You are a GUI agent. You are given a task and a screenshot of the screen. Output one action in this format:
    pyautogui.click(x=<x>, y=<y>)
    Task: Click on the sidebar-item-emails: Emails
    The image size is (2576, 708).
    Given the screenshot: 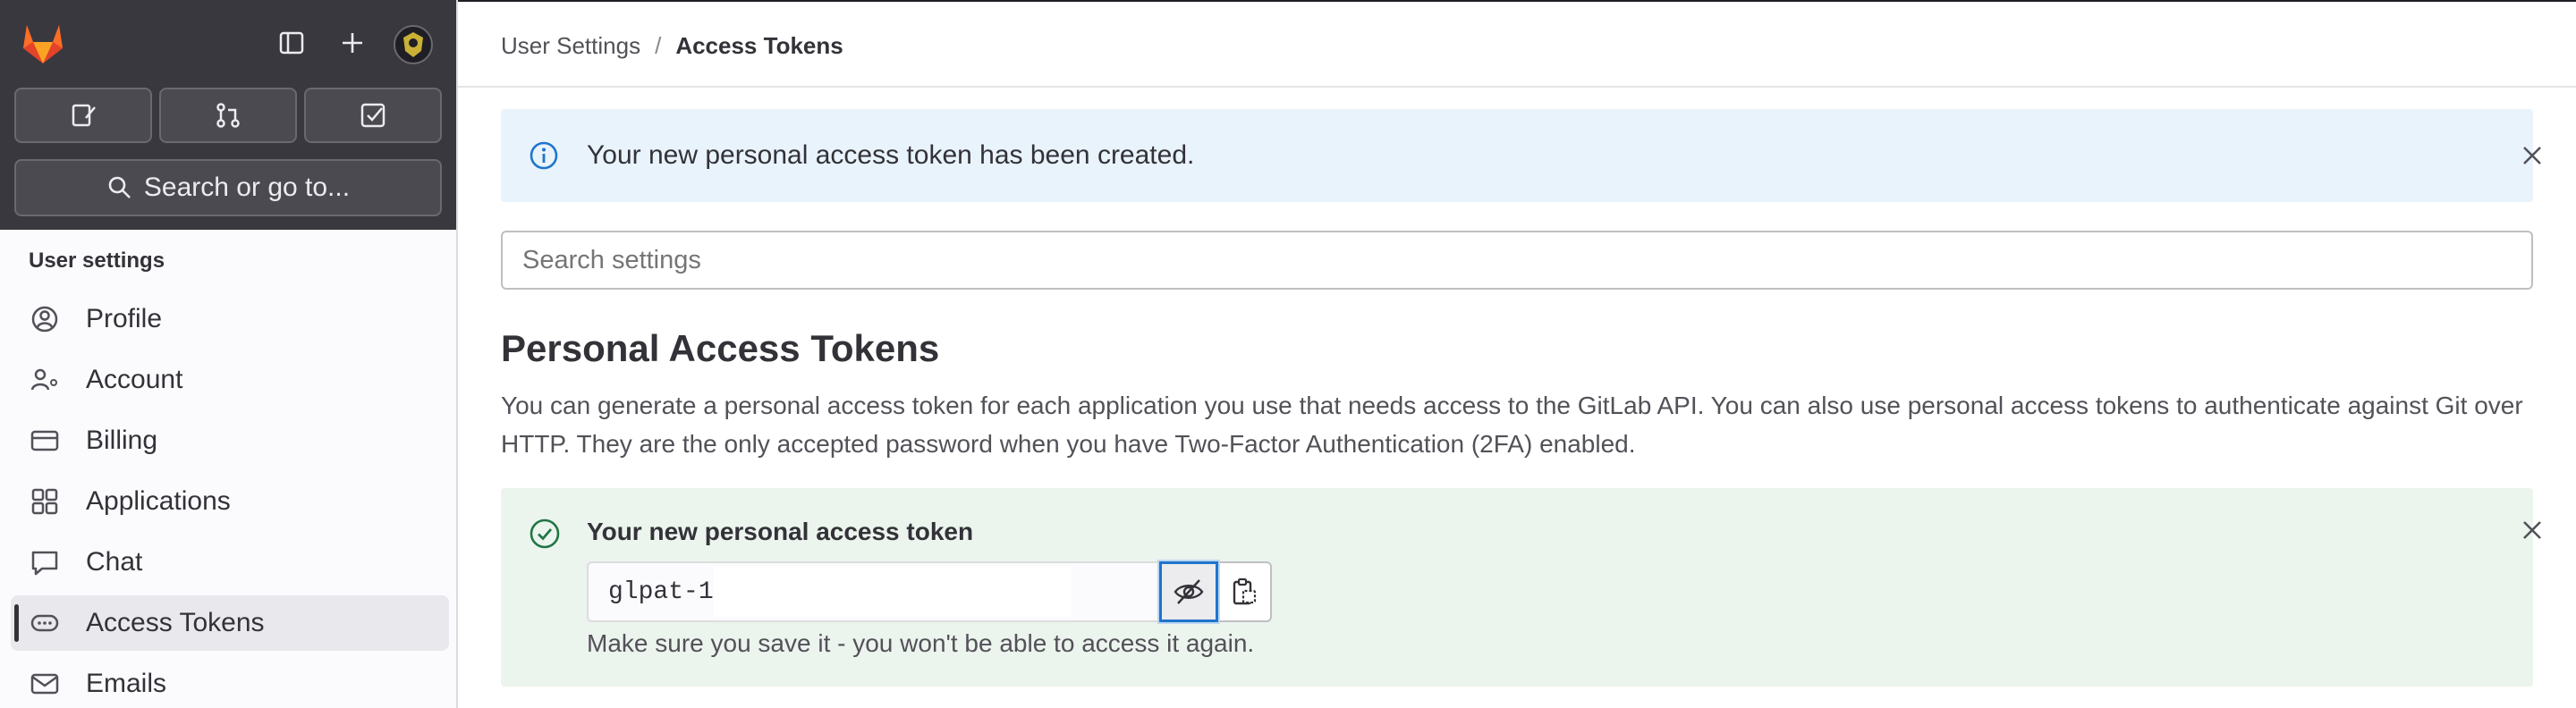 What is the action you would take?
    pyautogui.click(x=230, y=682)
    